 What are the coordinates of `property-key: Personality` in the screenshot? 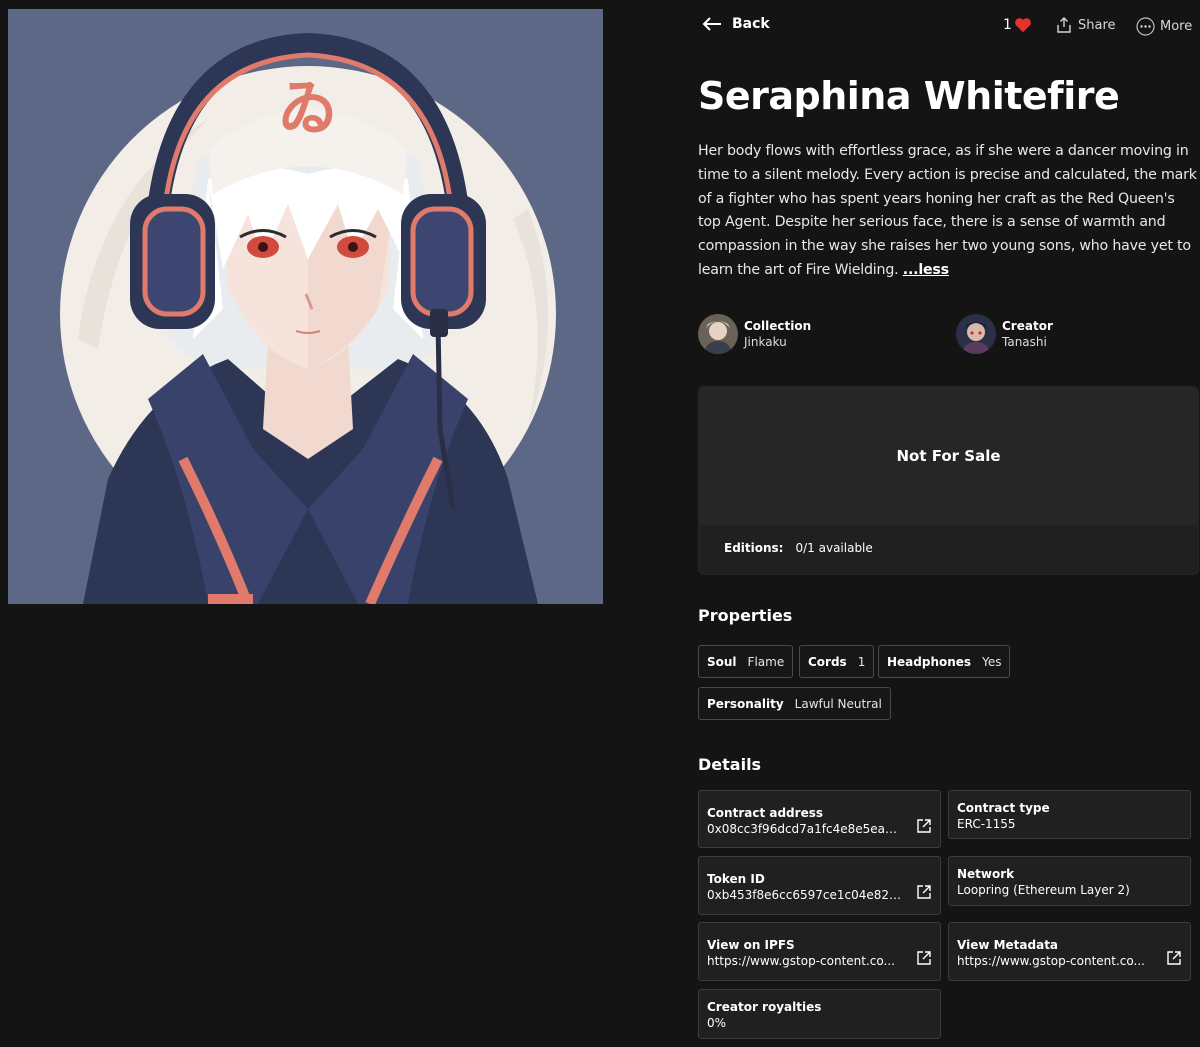 It's located at (745, 703).